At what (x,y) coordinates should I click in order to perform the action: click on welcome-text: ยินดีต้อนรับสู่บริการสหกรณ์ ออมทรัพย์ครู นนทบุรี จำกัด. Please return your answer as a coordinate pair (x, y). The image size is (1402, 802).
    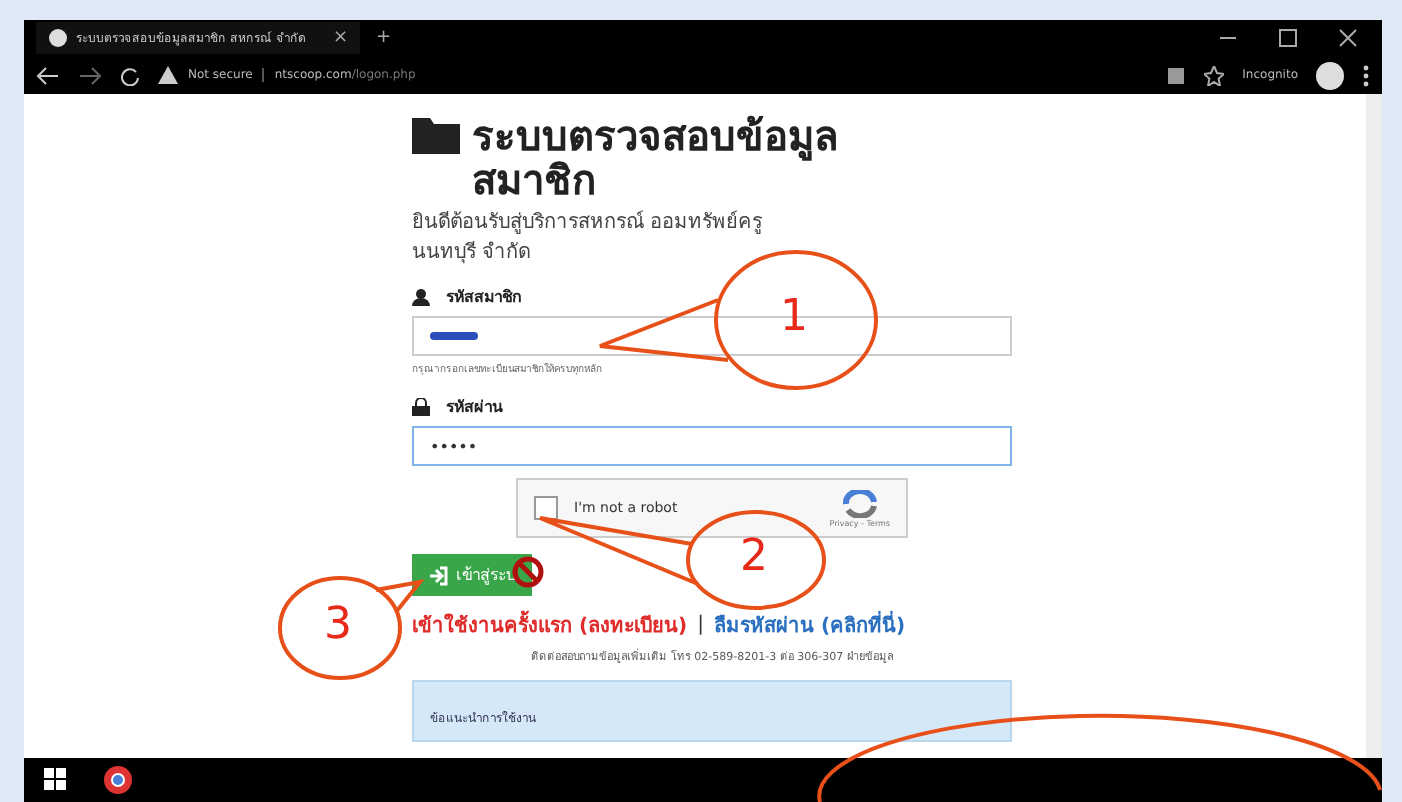
    Looking at the image, I should click on (588, 237).